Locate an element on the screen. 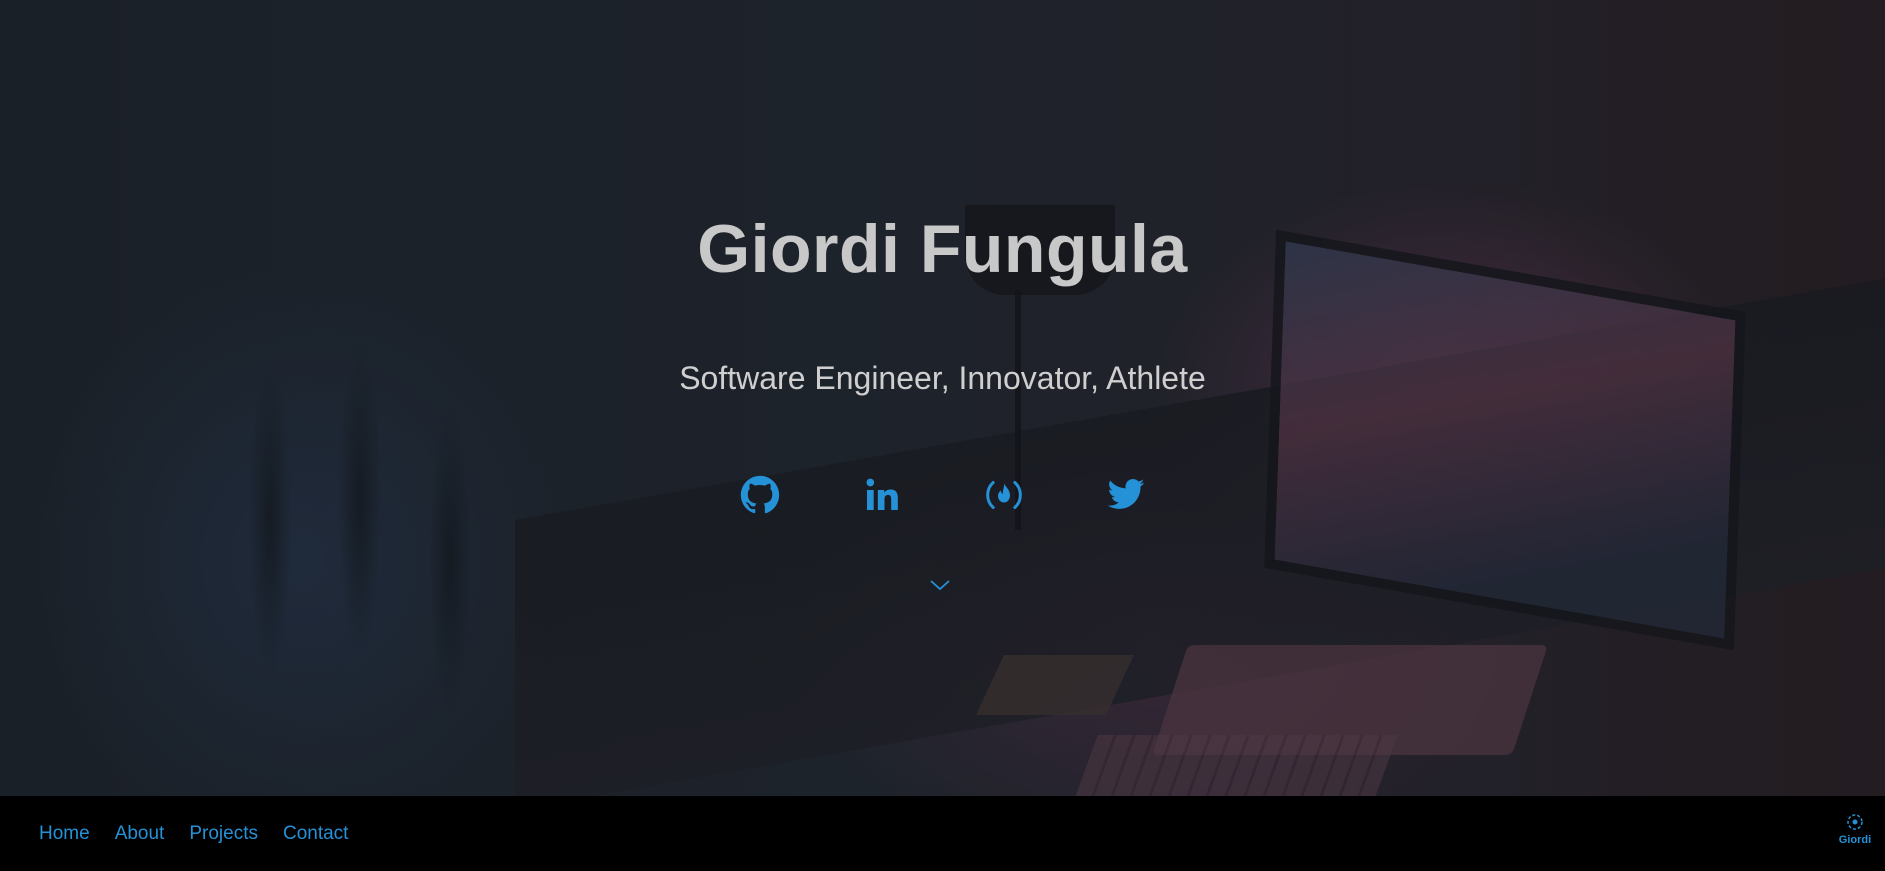 This screenshot has height=871, width=1885. linkedin-link is located at coordinates (882, 495).